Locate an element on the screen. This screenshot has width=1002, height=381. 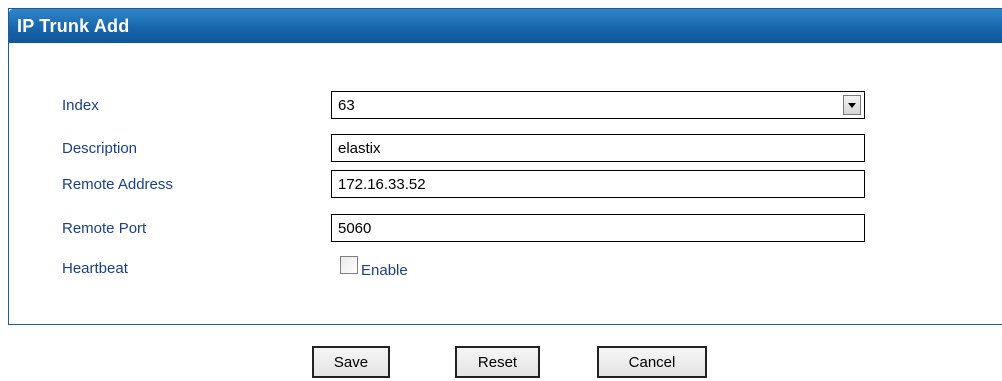
index-row: Index 63 is located at coordinates (505, 106).